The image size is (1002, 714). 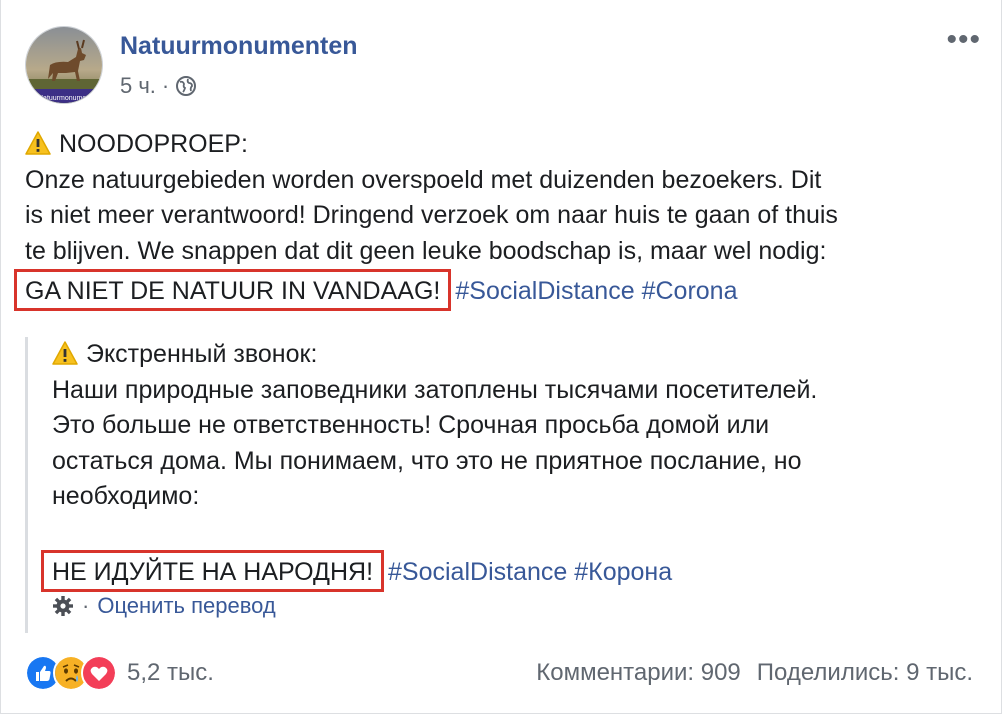 I want to click on post-meta: 5 ч. ·, so click(x=158, y=86).